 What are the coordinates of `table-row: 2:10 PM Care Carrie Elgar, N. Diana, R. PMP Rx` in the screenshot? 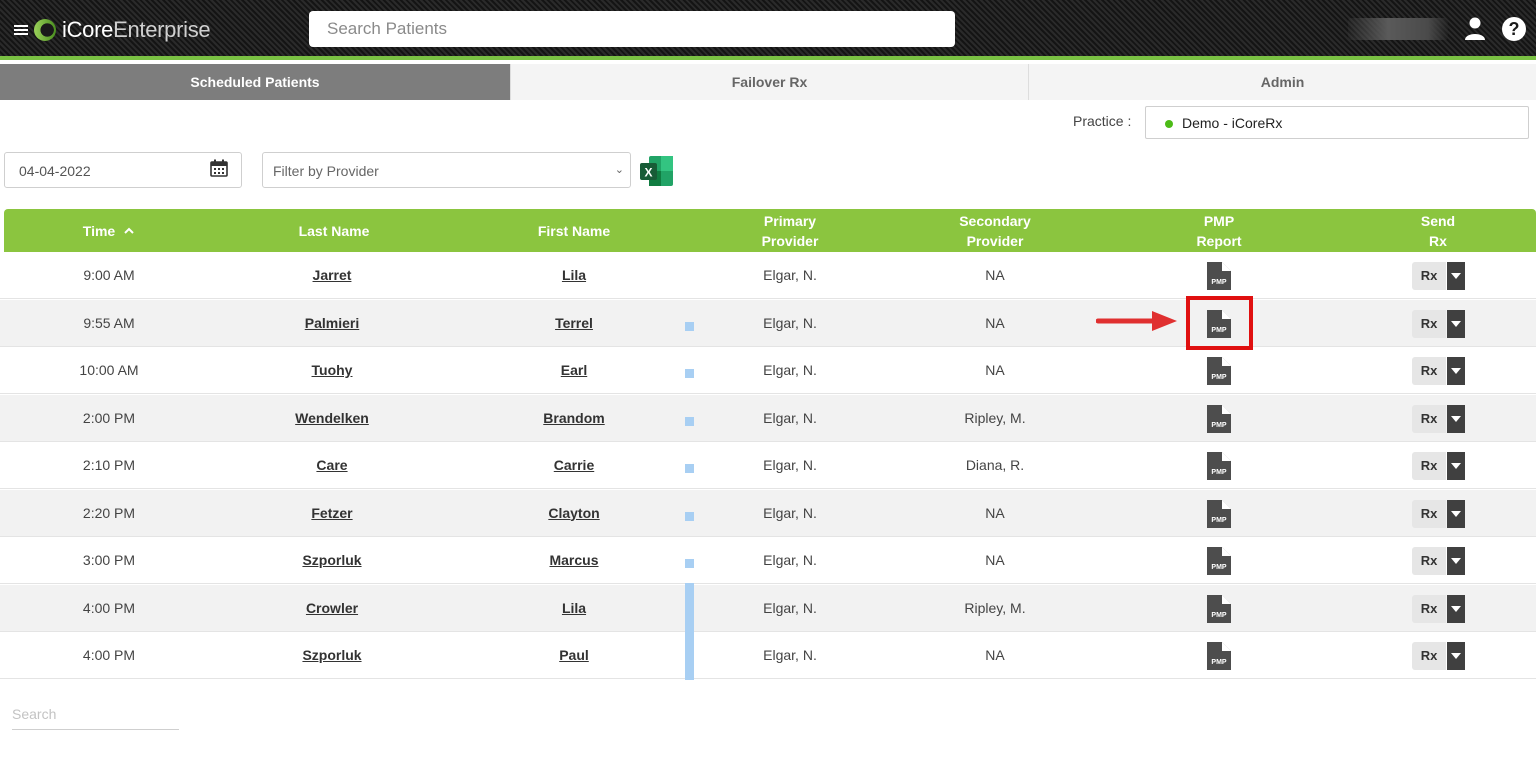 It's located at (768, 465).